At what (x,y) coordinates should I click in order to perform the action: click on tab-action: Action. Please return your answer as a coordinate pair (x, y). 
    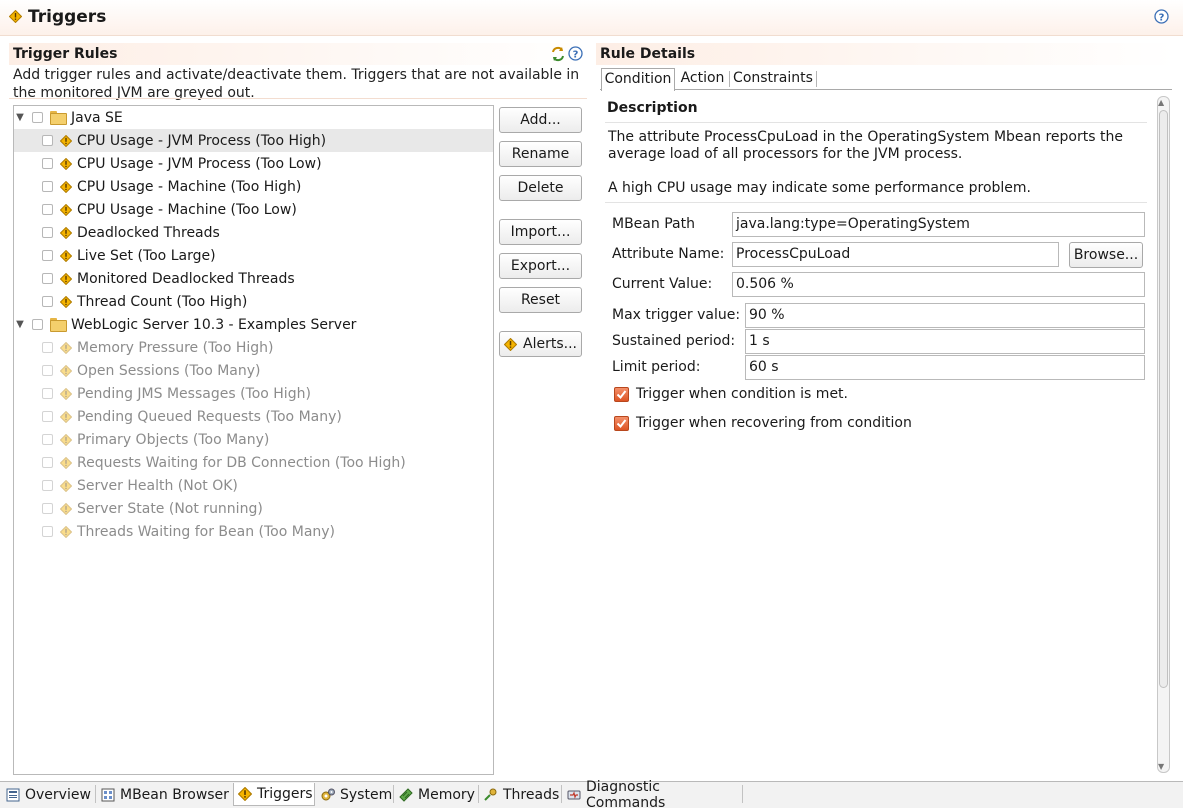
    Looking at the image, I should click on (702, 79).